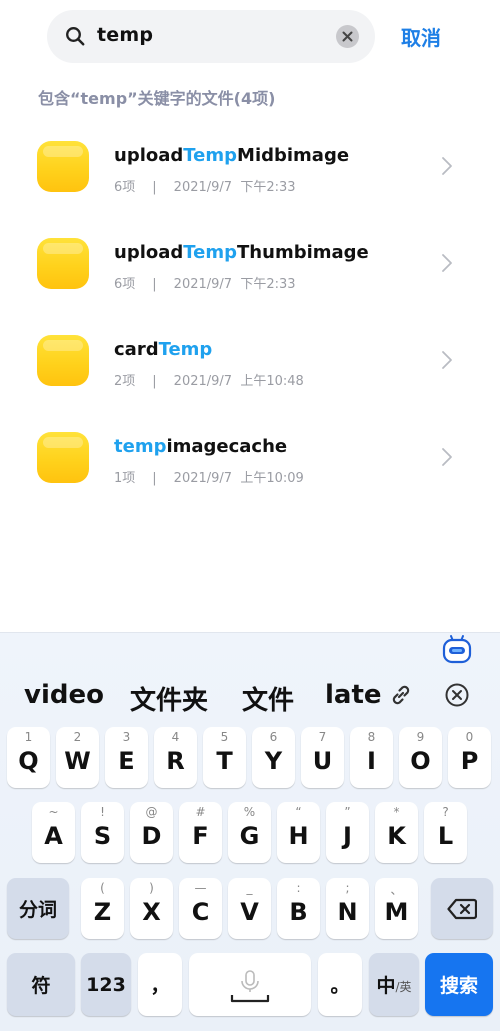 The width and height of the screenshot is (500, 1031). I want to click on key-k: * K, so click(396, 832).